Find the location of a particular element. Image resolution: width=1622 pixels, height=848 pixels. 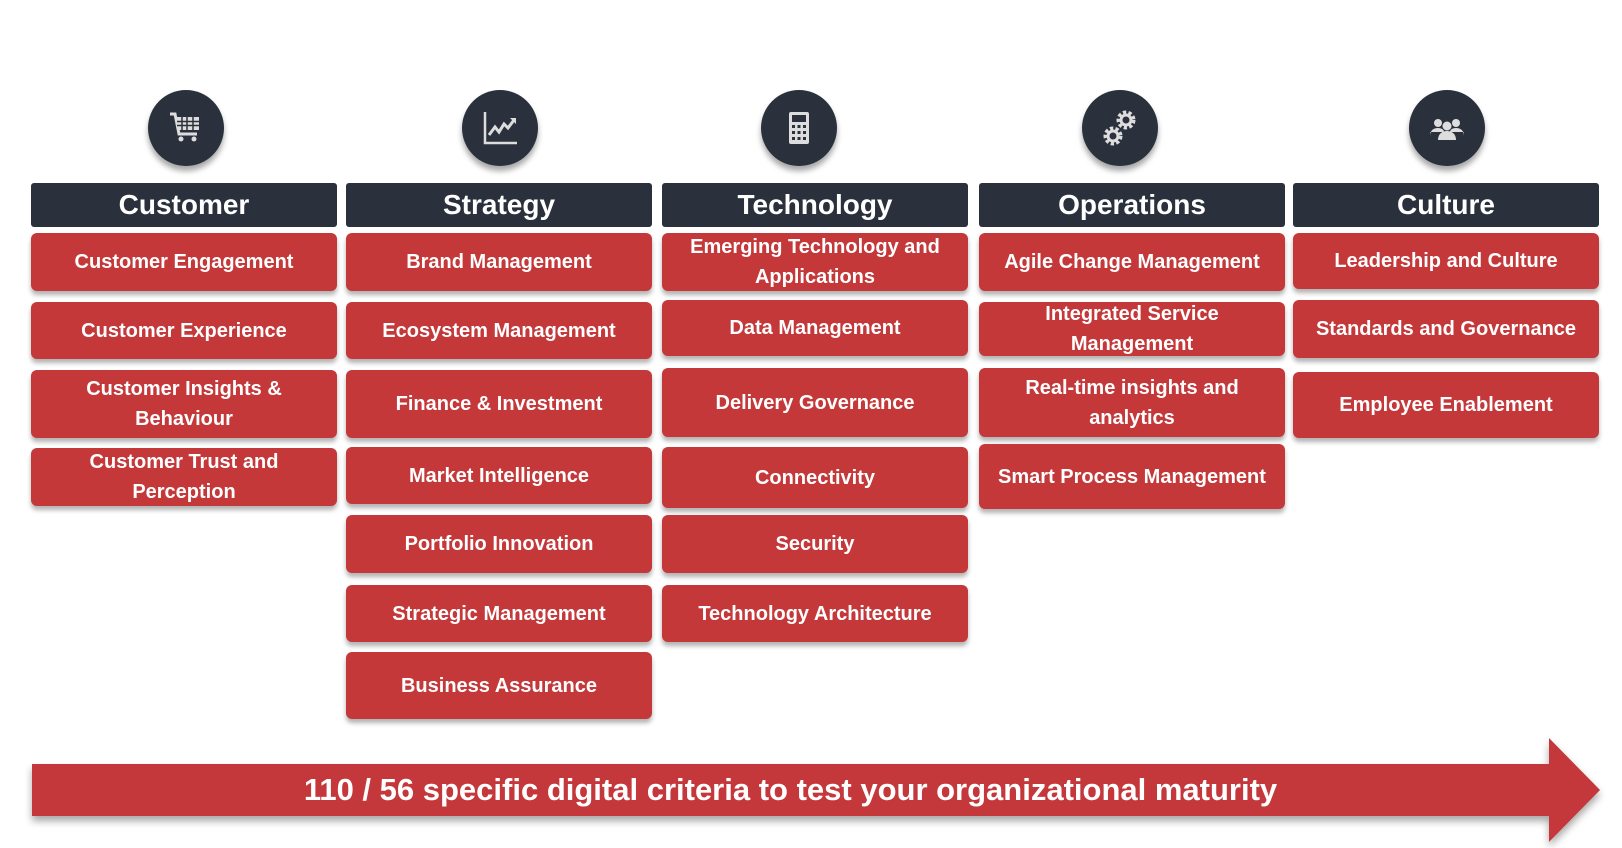

maturity-arrow is located at coordinates (816, 790).